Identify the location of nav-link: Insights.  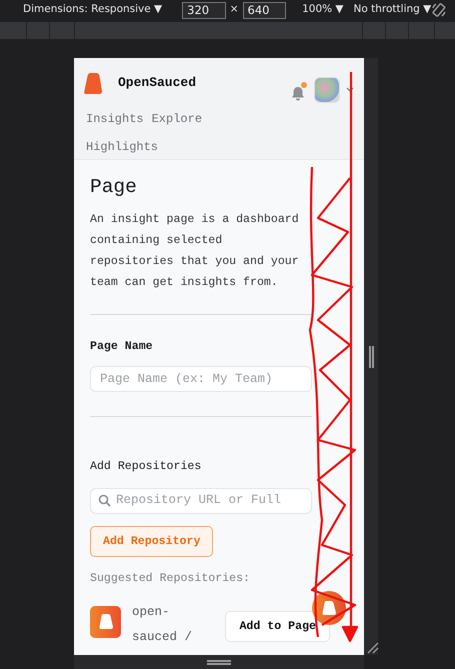
(115, 119).